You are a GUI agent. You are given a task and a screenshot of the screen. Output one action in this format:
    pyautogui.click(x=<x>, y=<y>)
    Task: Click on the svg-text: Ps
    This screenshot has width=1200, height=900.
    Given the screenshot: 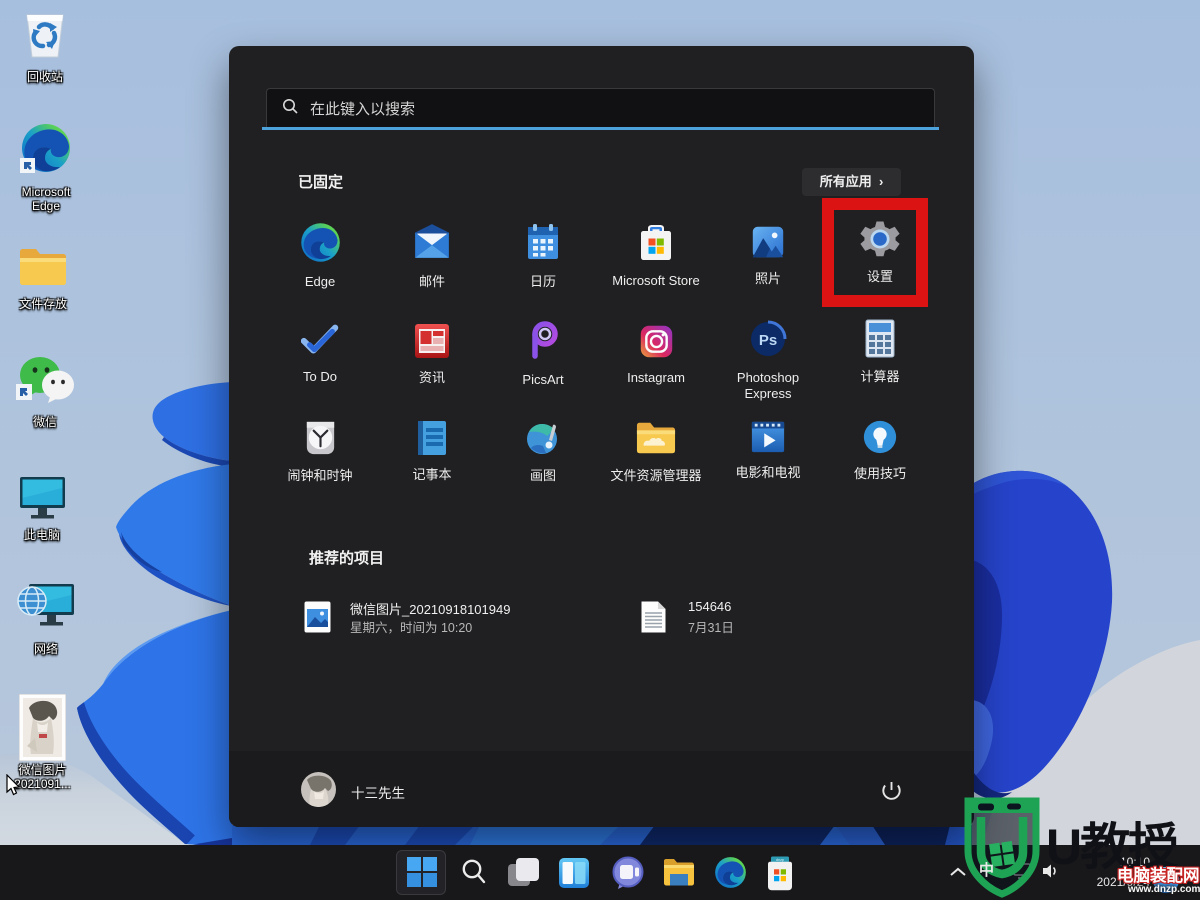 What is the action you would take?
    pyautogui.click(x=768, y=340)
    